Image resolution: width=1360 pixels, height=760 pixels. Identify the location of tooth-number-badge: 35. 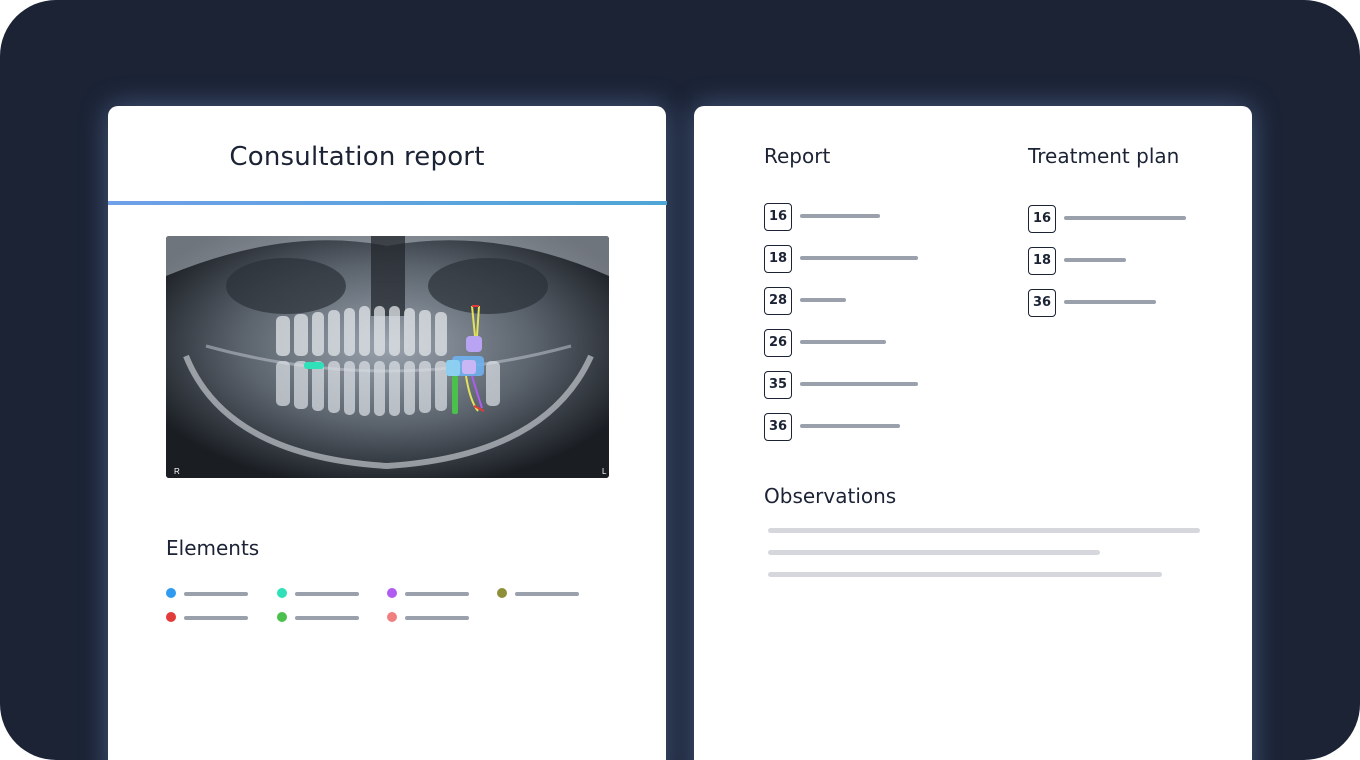
(778, 385).